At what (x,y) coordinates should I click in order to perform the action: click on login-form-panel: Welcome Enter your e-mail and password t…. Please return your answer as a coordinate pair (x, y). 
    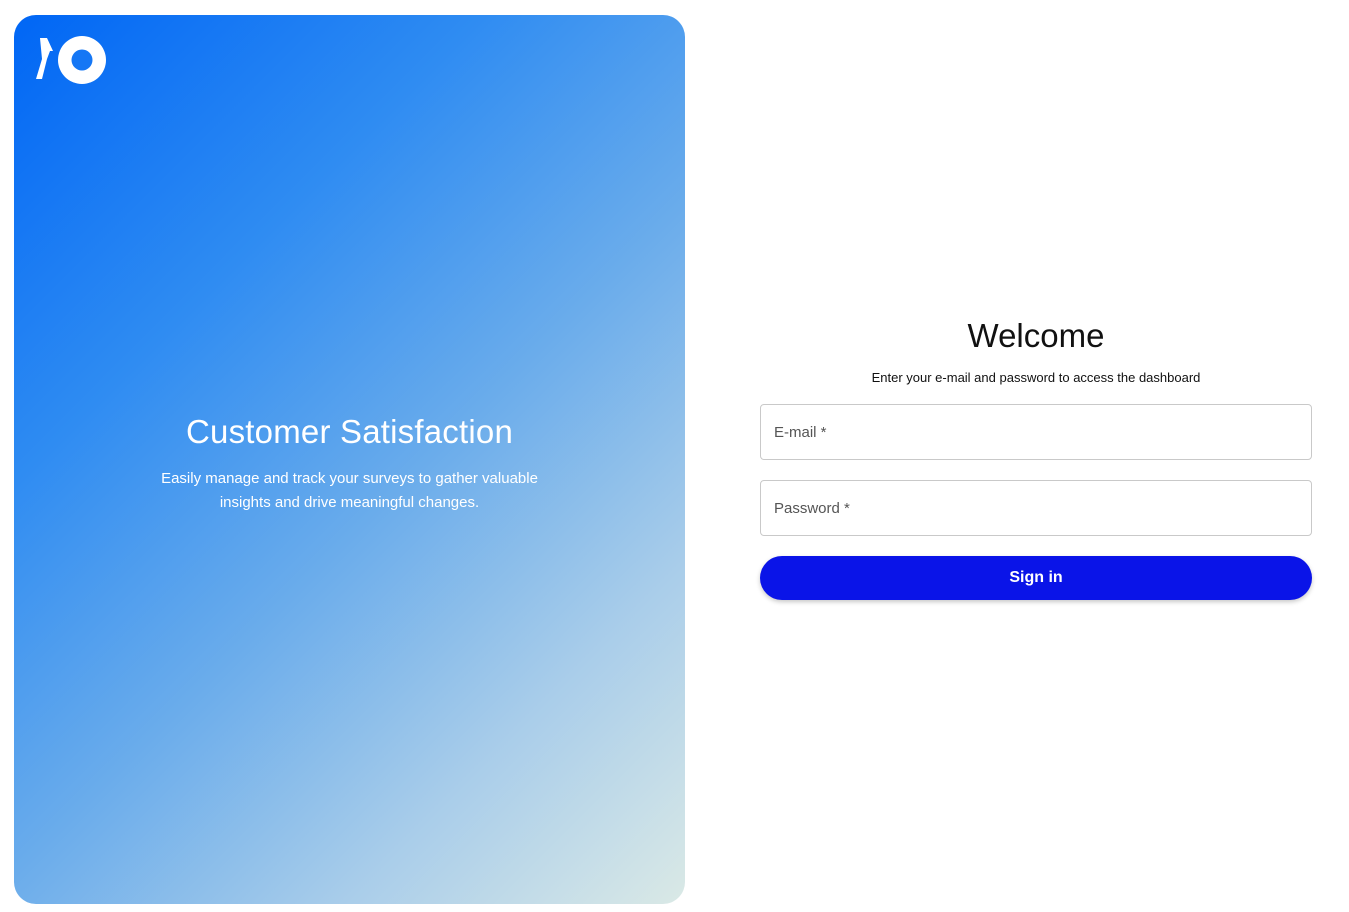
    Looking at the image, I should click on (1036, 457).